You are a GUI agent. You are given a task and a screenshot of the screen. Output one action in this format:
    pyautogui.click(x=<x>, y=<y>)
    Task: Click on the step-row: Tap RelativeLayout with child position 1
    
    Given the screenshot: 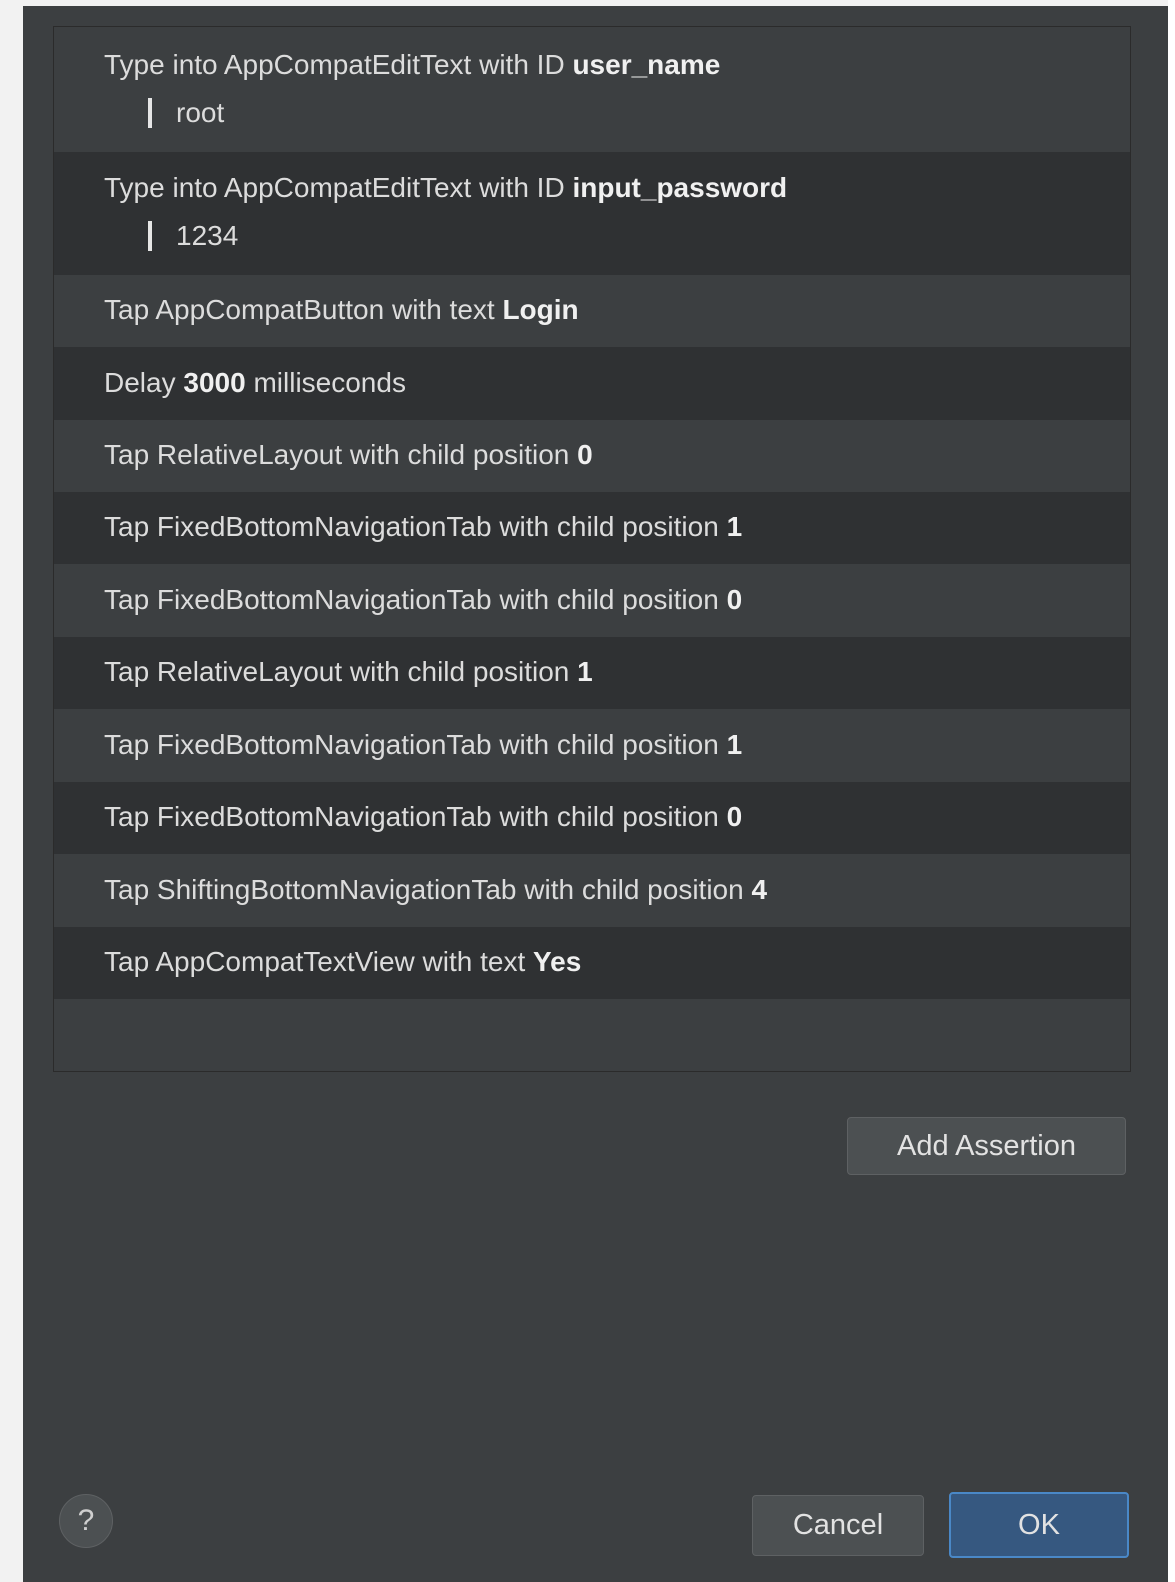 What is the action you would take?
    pyautogui.click(x=592, y=673)
    